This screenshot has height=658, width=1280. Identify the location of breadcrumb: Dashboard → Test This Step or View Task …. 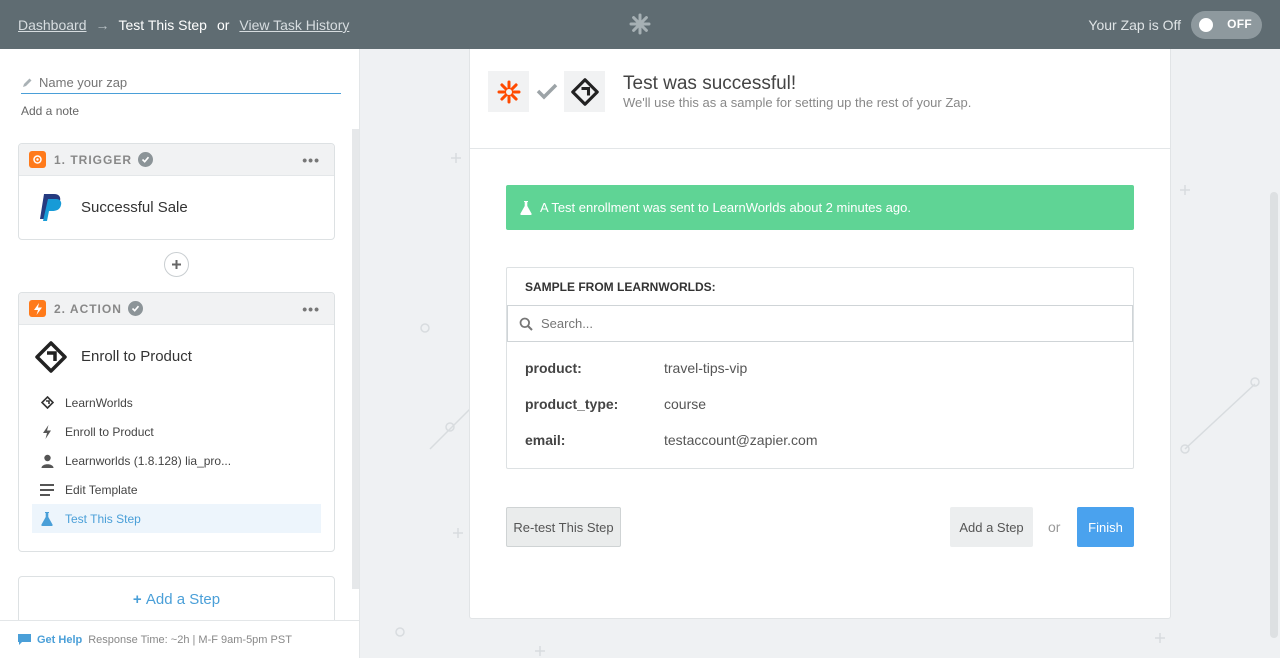
(183, 25).